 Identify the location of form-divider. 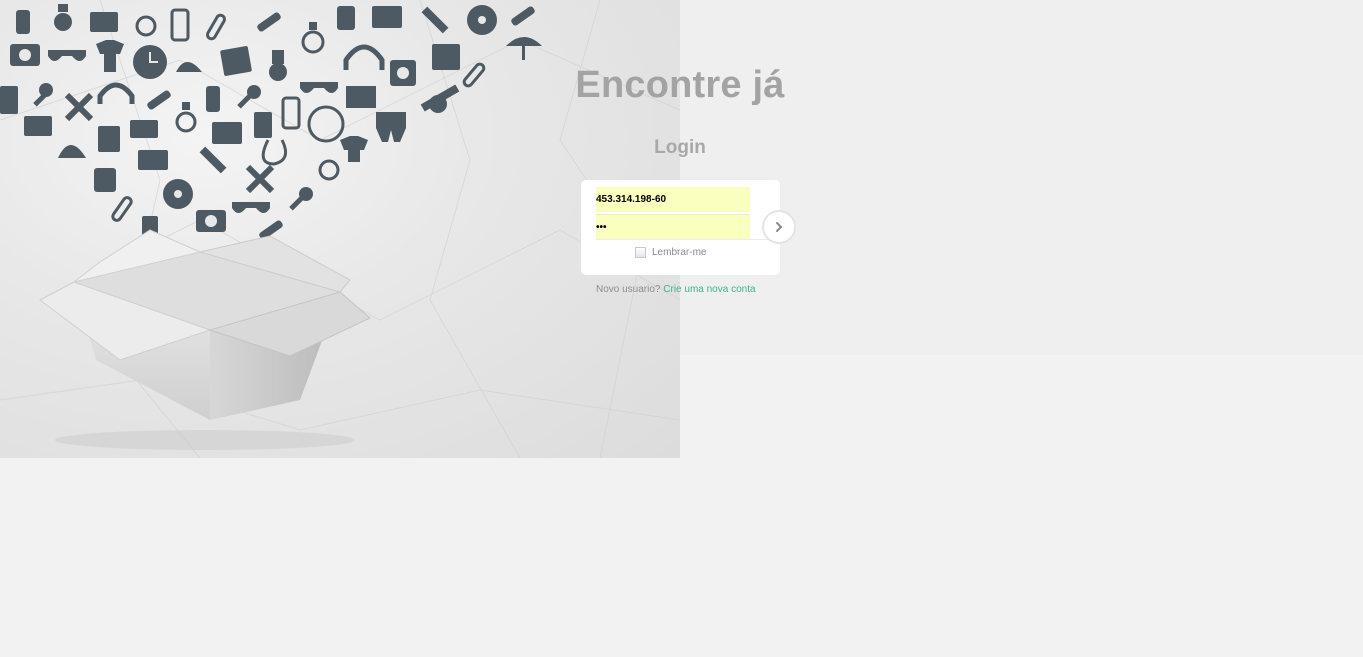
(688, 239).